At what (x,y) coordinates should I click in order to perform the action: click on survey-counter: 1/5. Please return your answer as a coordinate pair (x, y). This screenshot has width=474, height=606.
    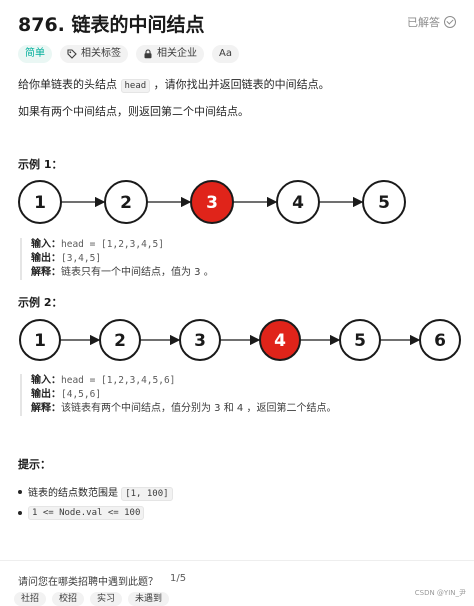
    Looking at the image, I should click on (178, 578).